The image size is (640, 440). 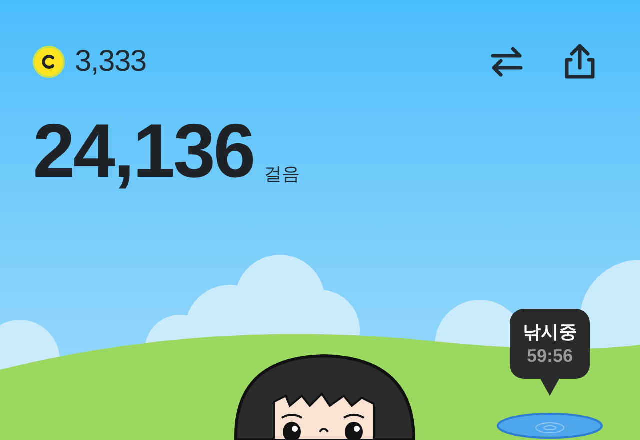 What do you see at coordinates (550, 331) in the screenshot?
I see `fishing-status: 낚시중` at bounding box center [550, 331].